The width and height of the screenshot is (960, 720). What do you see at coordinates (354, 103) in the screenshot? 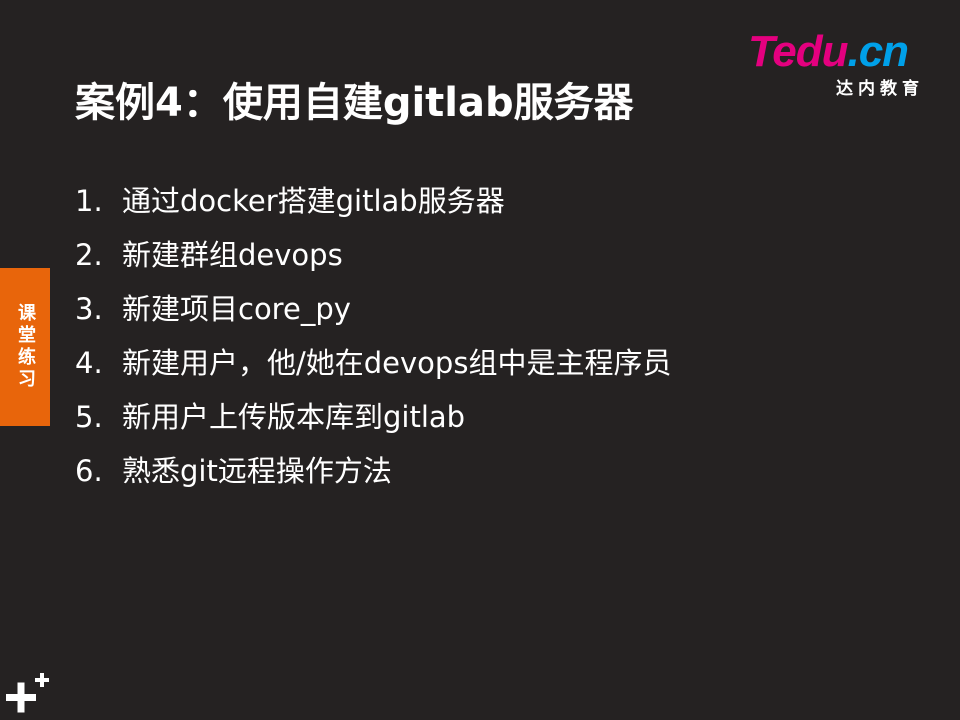
I see `slide-title: 案例4：使用自建gitlab服务器` at bounding box center [354, 103].